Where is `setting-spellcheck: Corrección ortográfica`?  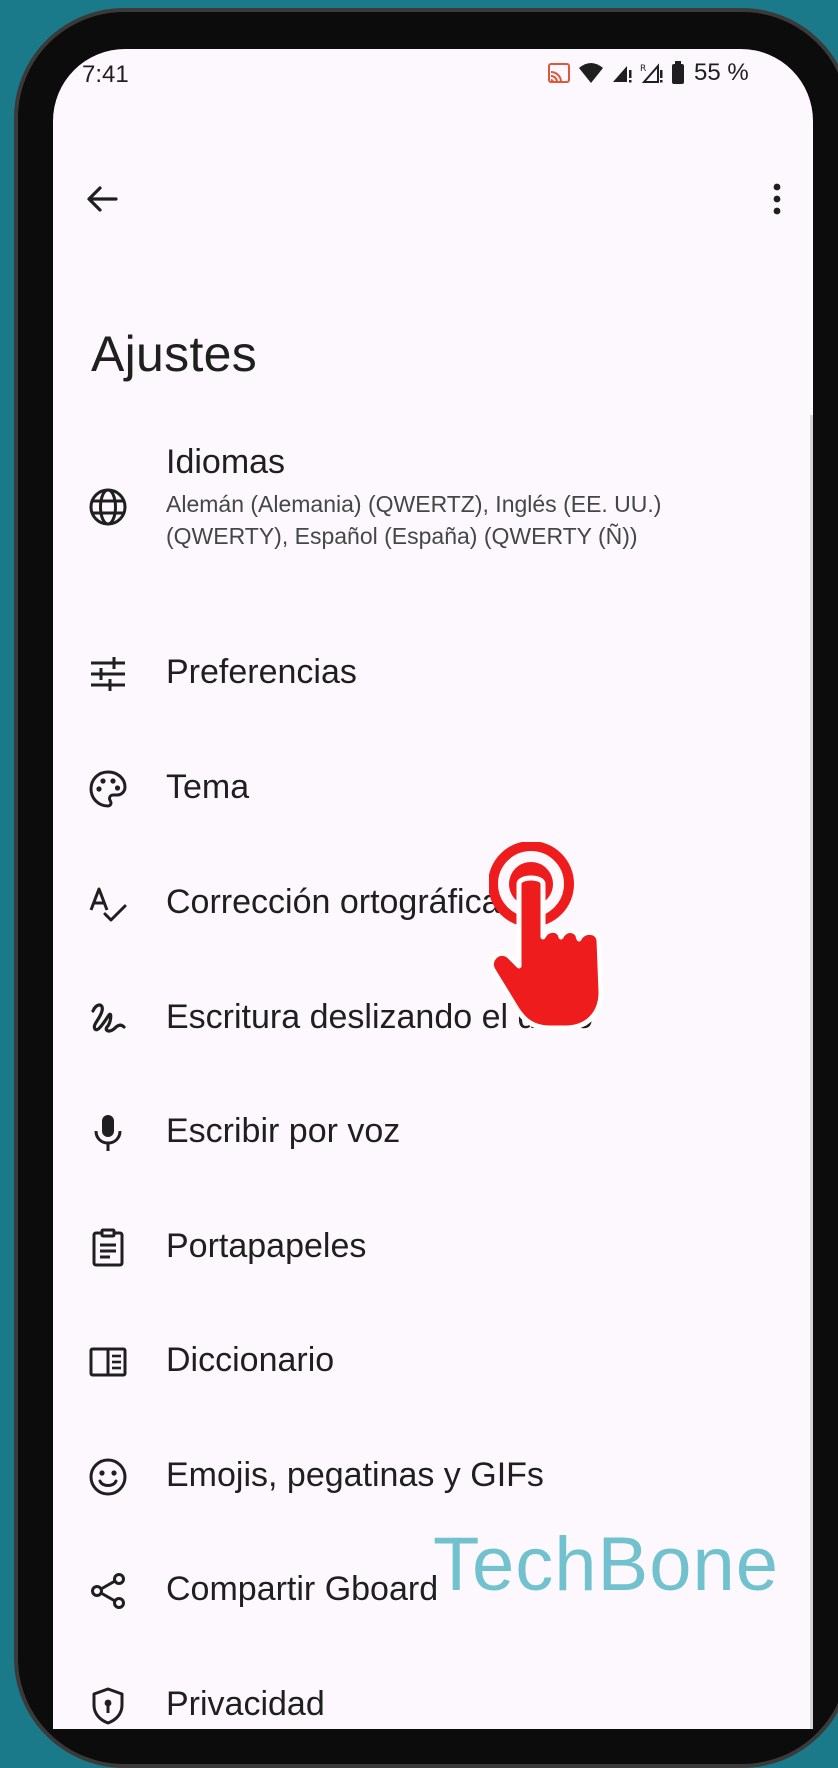 setting-spellcheck: Corrección ortográfica is located at coordinates (403, 923).